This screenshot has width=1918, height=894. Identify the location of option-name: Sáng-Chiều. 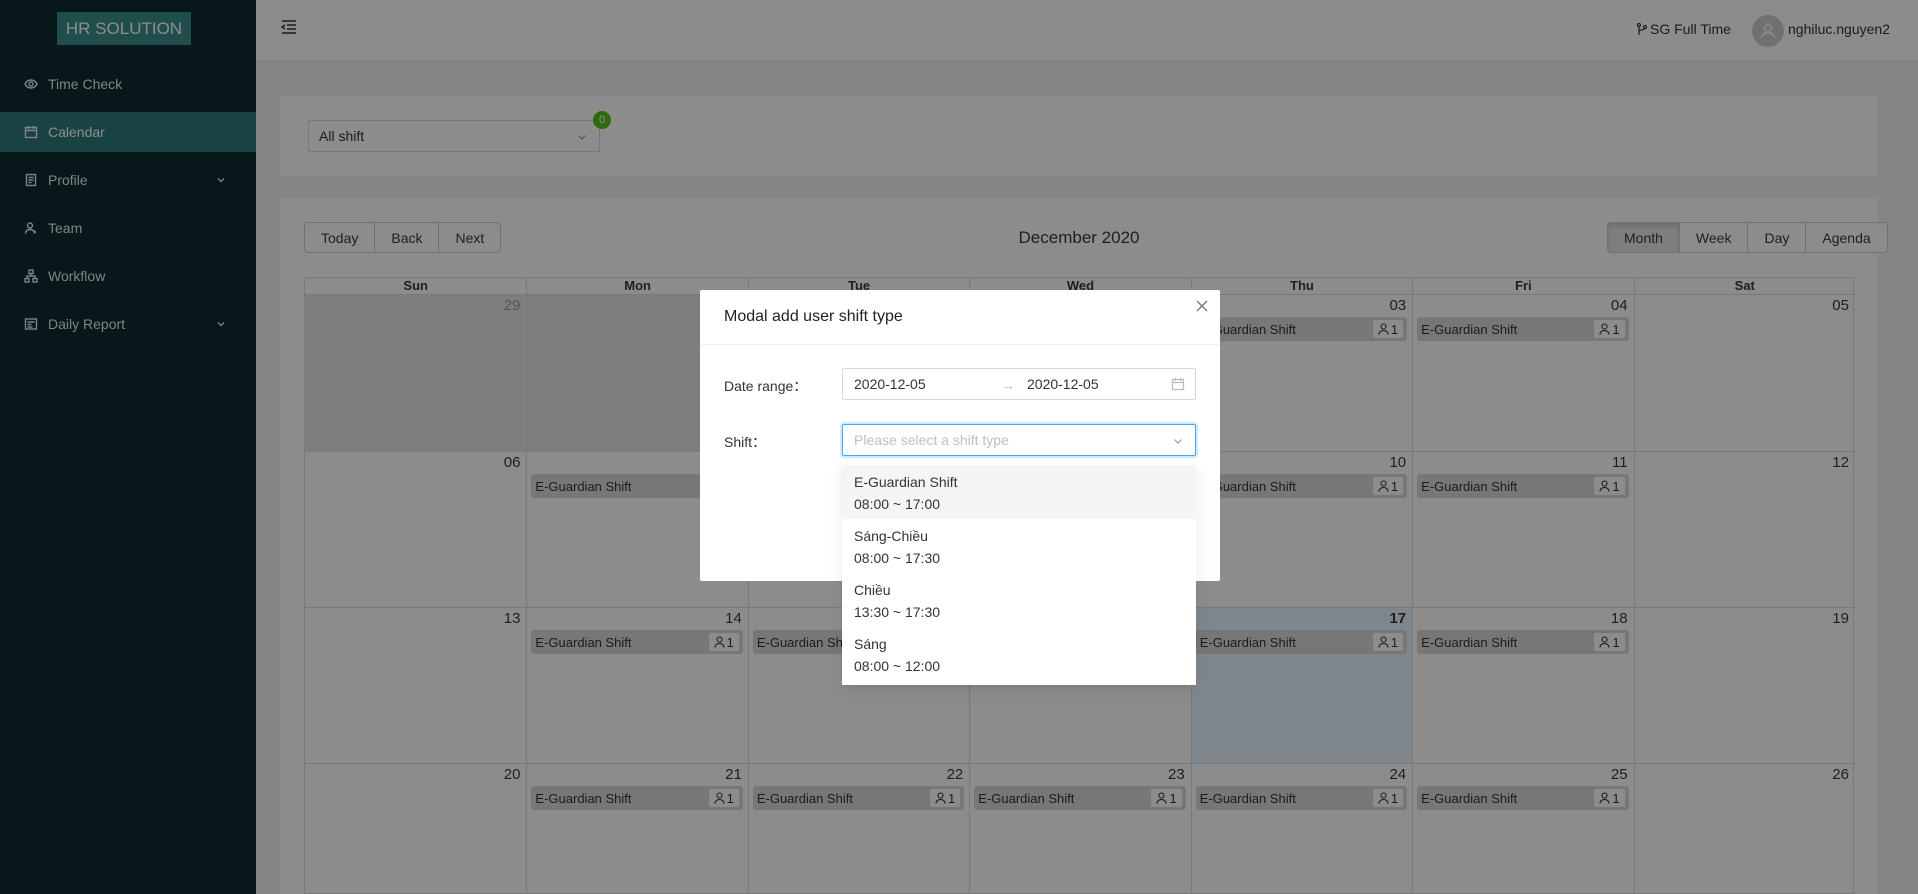
(891, 536).